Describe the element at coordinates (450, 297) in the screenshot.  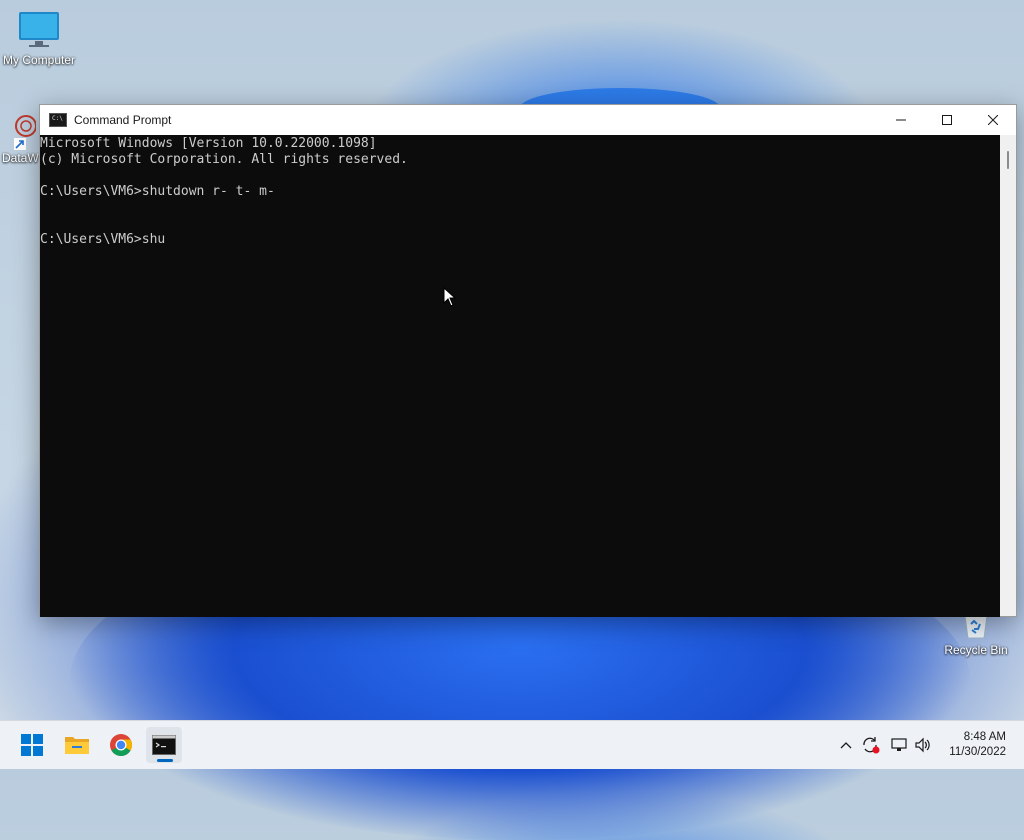
I see `mouse-pointer-icon` at that location.